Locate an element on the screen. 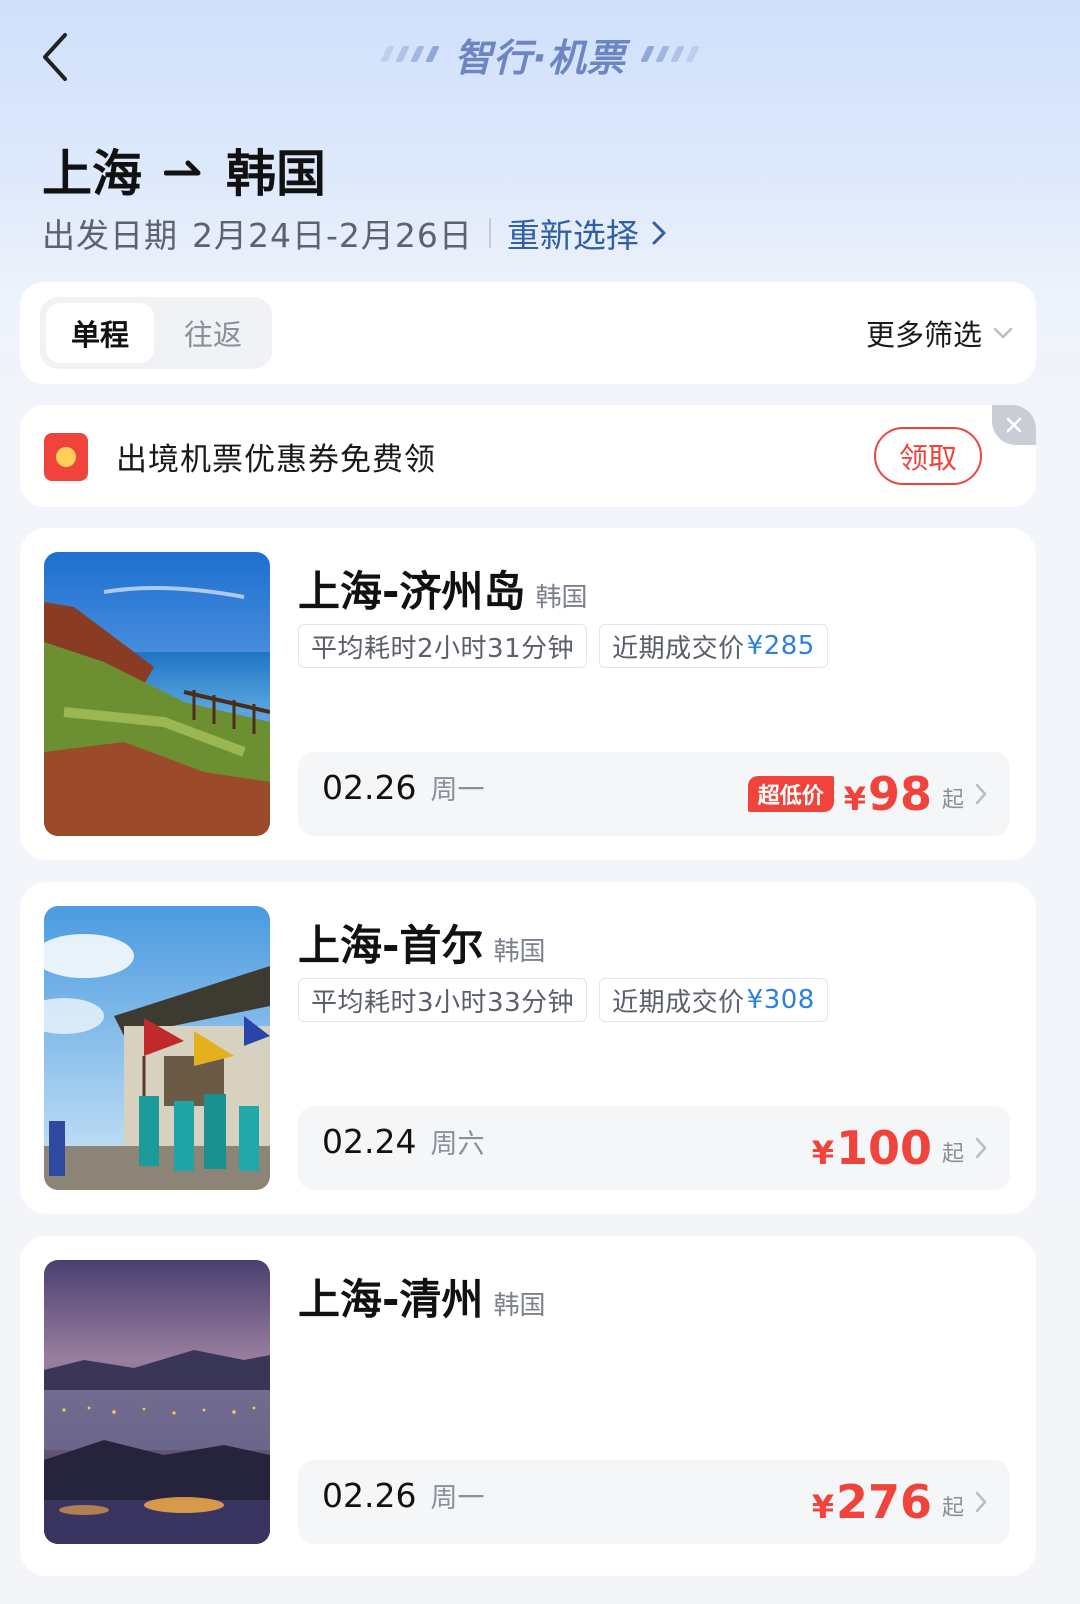 The image size is (1080, 1604). route-header: 上海 韩国 is located at coordinates (184, 170).